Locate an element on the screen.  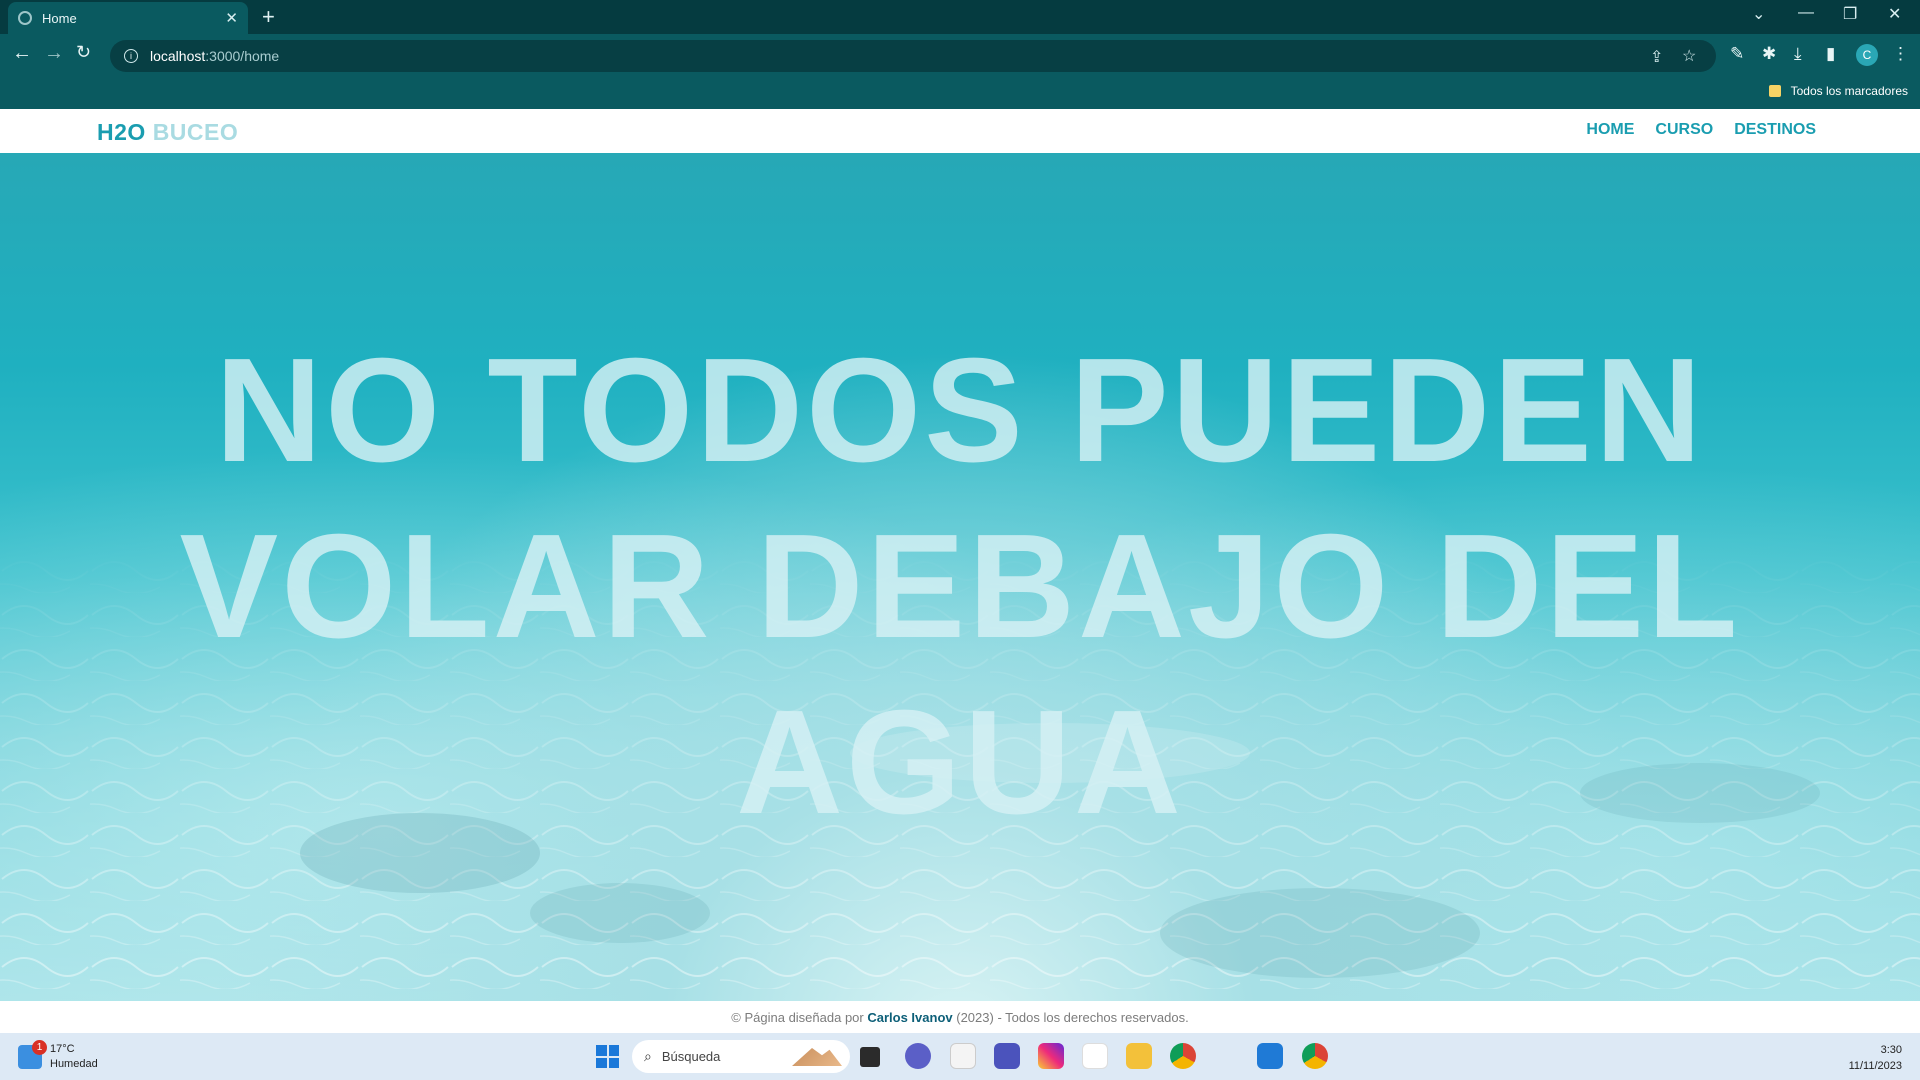
browser-titlebar: Home ✕ + ⌄ — ❐ ✕ is located at coordinates (960, 17).